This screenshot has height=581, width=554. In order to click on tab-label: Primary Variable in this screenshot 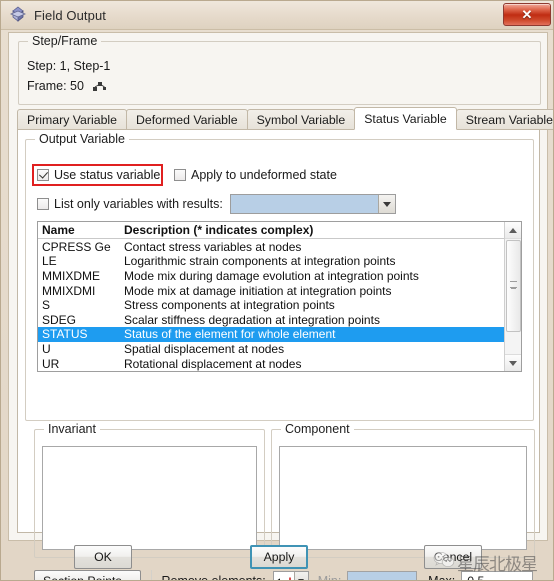, I will do `click(72, 119)`.